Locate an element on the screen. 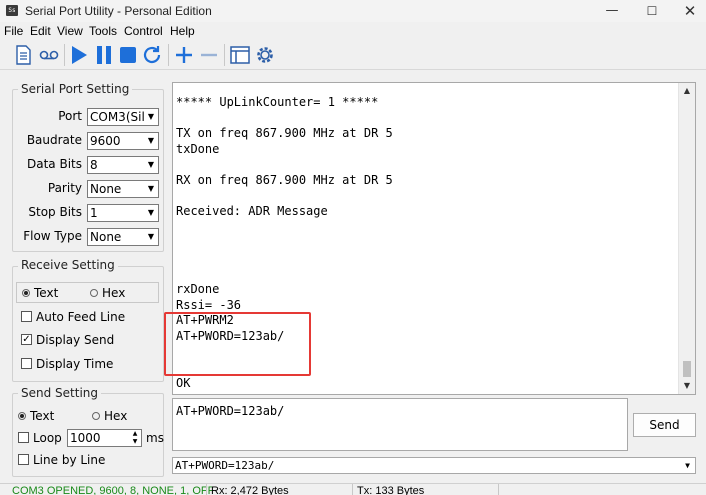  pause-icon is located at coordinates (104, 55).